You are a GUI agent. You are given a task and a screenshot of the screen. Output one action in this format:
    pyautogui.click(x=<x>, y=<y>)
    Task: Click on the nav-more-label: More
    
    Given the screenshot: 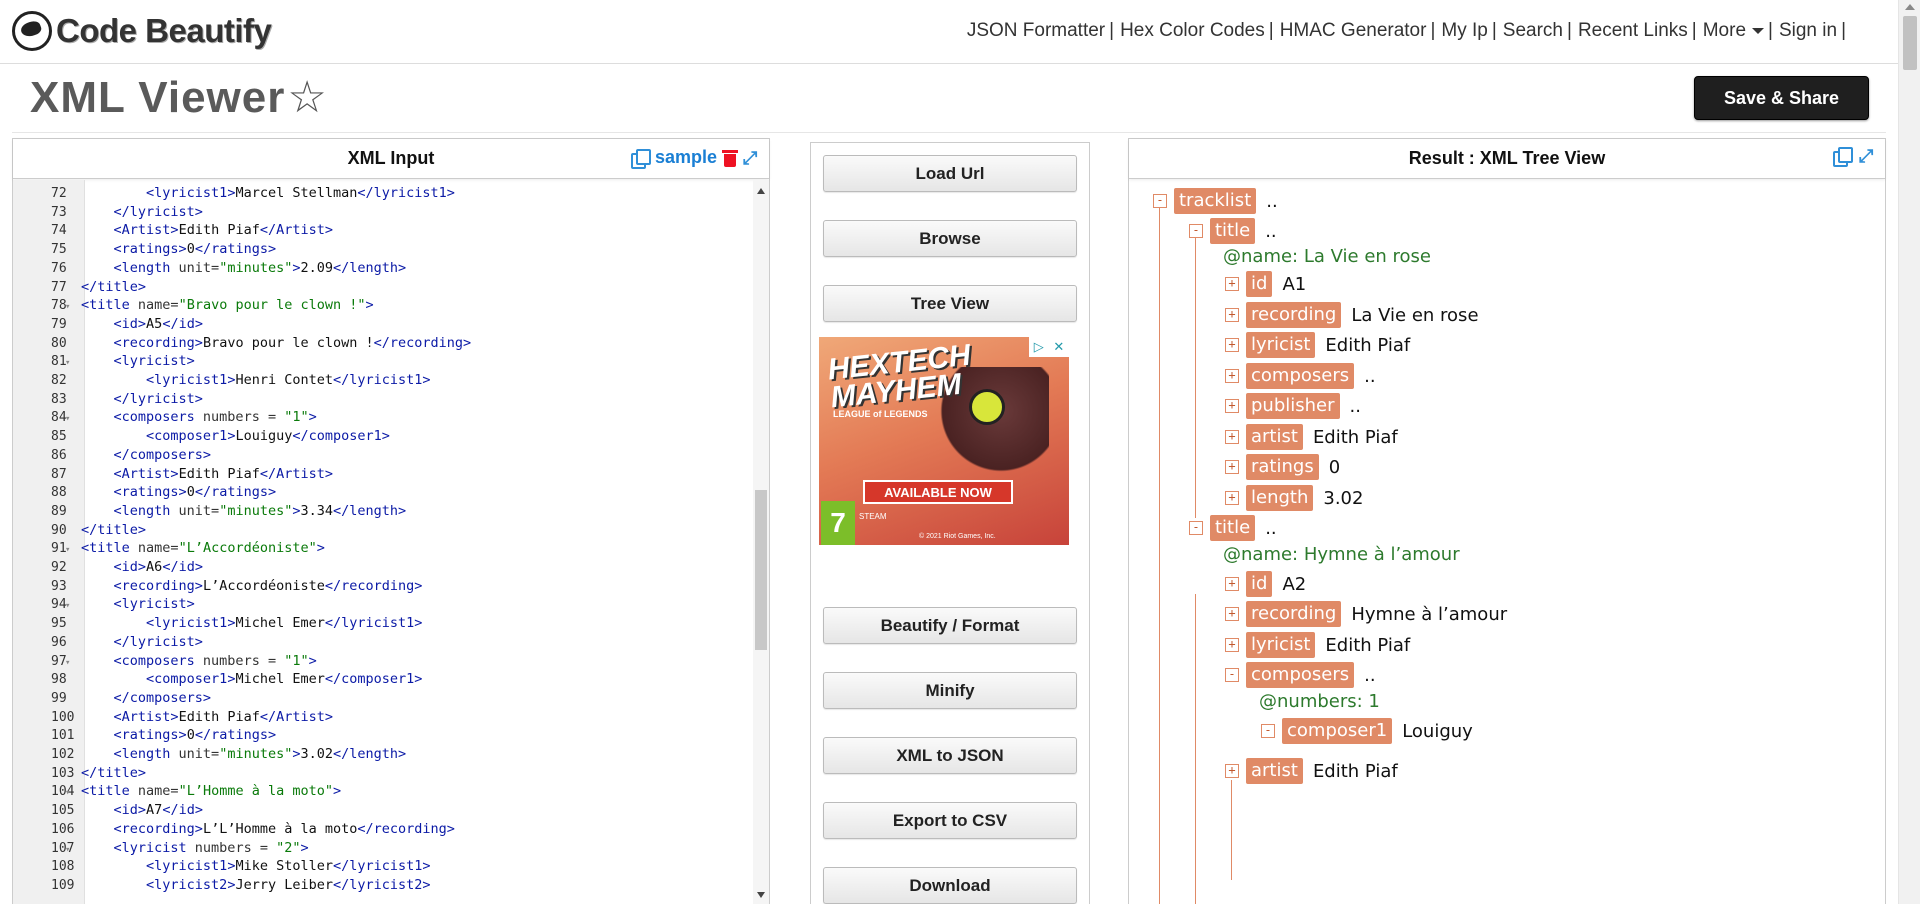 What is the action you would take?
    pyautogui.click(x=1724, y=30)
    